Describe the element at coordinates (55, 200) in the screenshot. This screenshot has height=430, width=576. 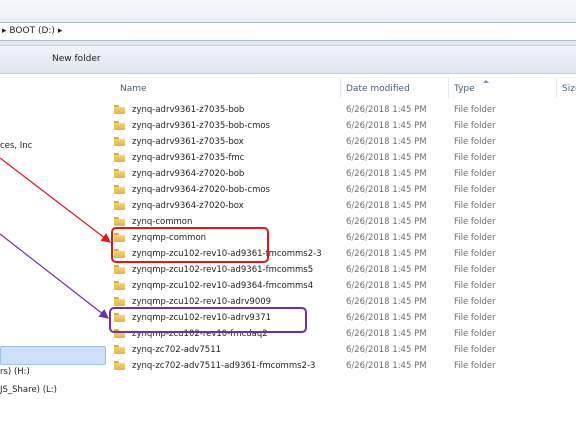
I see `red-arrow` at that location.